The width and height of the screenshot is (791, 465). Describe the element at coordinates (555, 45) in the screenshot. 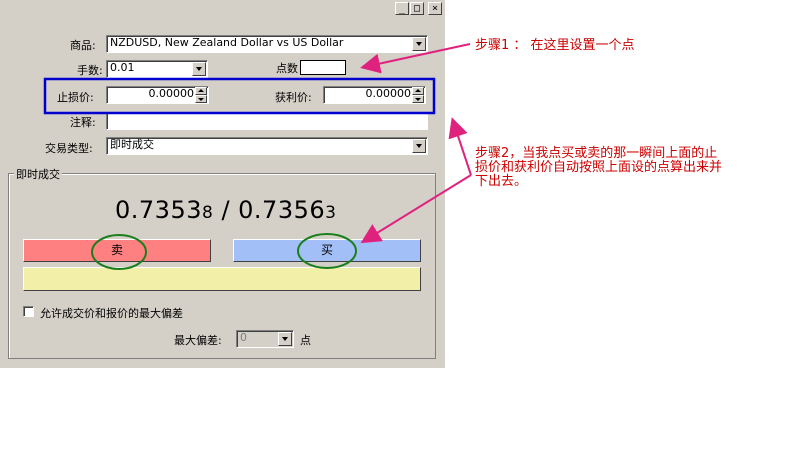

I see `step1-annotation: 步骤1 ： 在这里设置一个点` at that location.